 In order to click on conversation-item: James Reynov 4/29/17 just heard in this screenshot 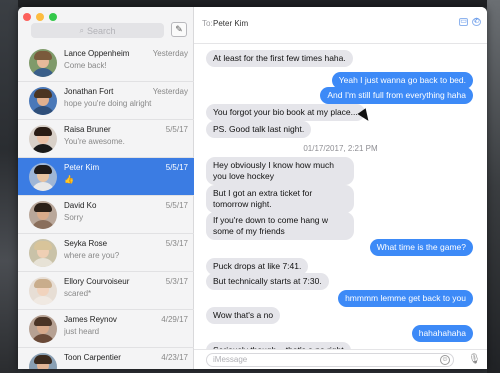, I will do `click(106, 329)`.